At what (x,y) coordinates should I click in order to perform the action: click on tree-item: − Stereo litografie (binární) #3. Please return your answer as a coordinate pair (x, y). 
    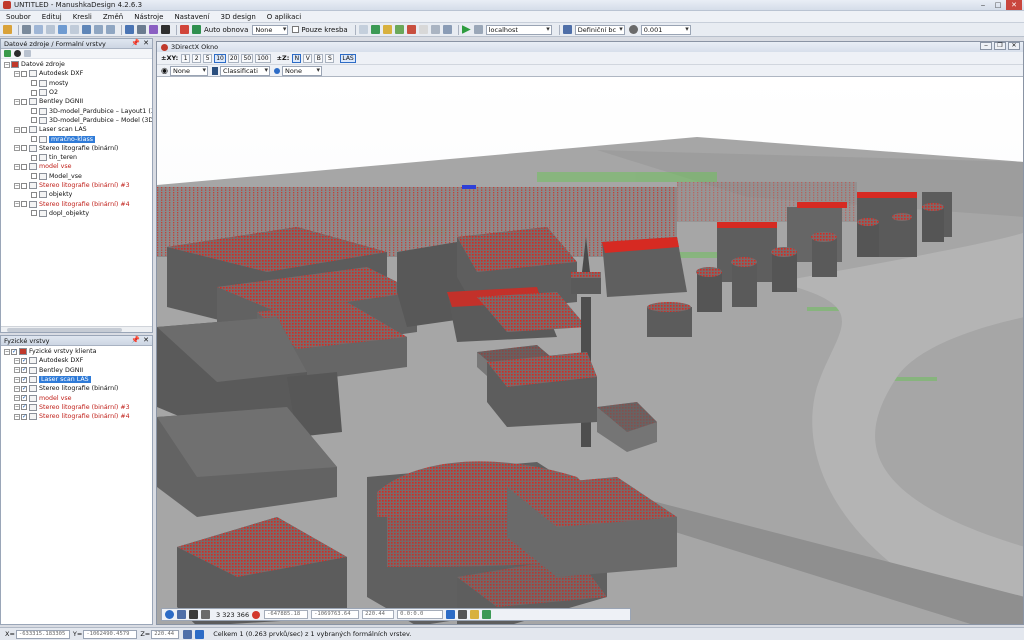
    Looking at the image, I should click on (76, 407).